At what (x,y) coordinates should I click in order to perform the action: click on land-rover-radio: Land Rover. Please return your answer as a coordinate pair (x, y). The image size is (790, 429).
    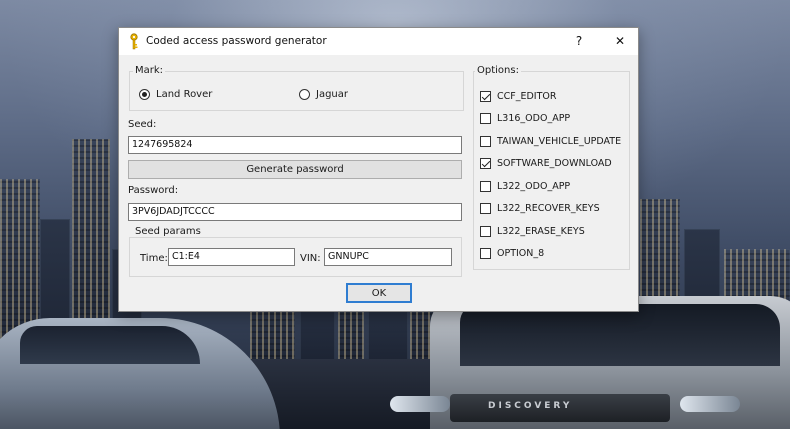
    Looking at the image, I should click on (175, 94).